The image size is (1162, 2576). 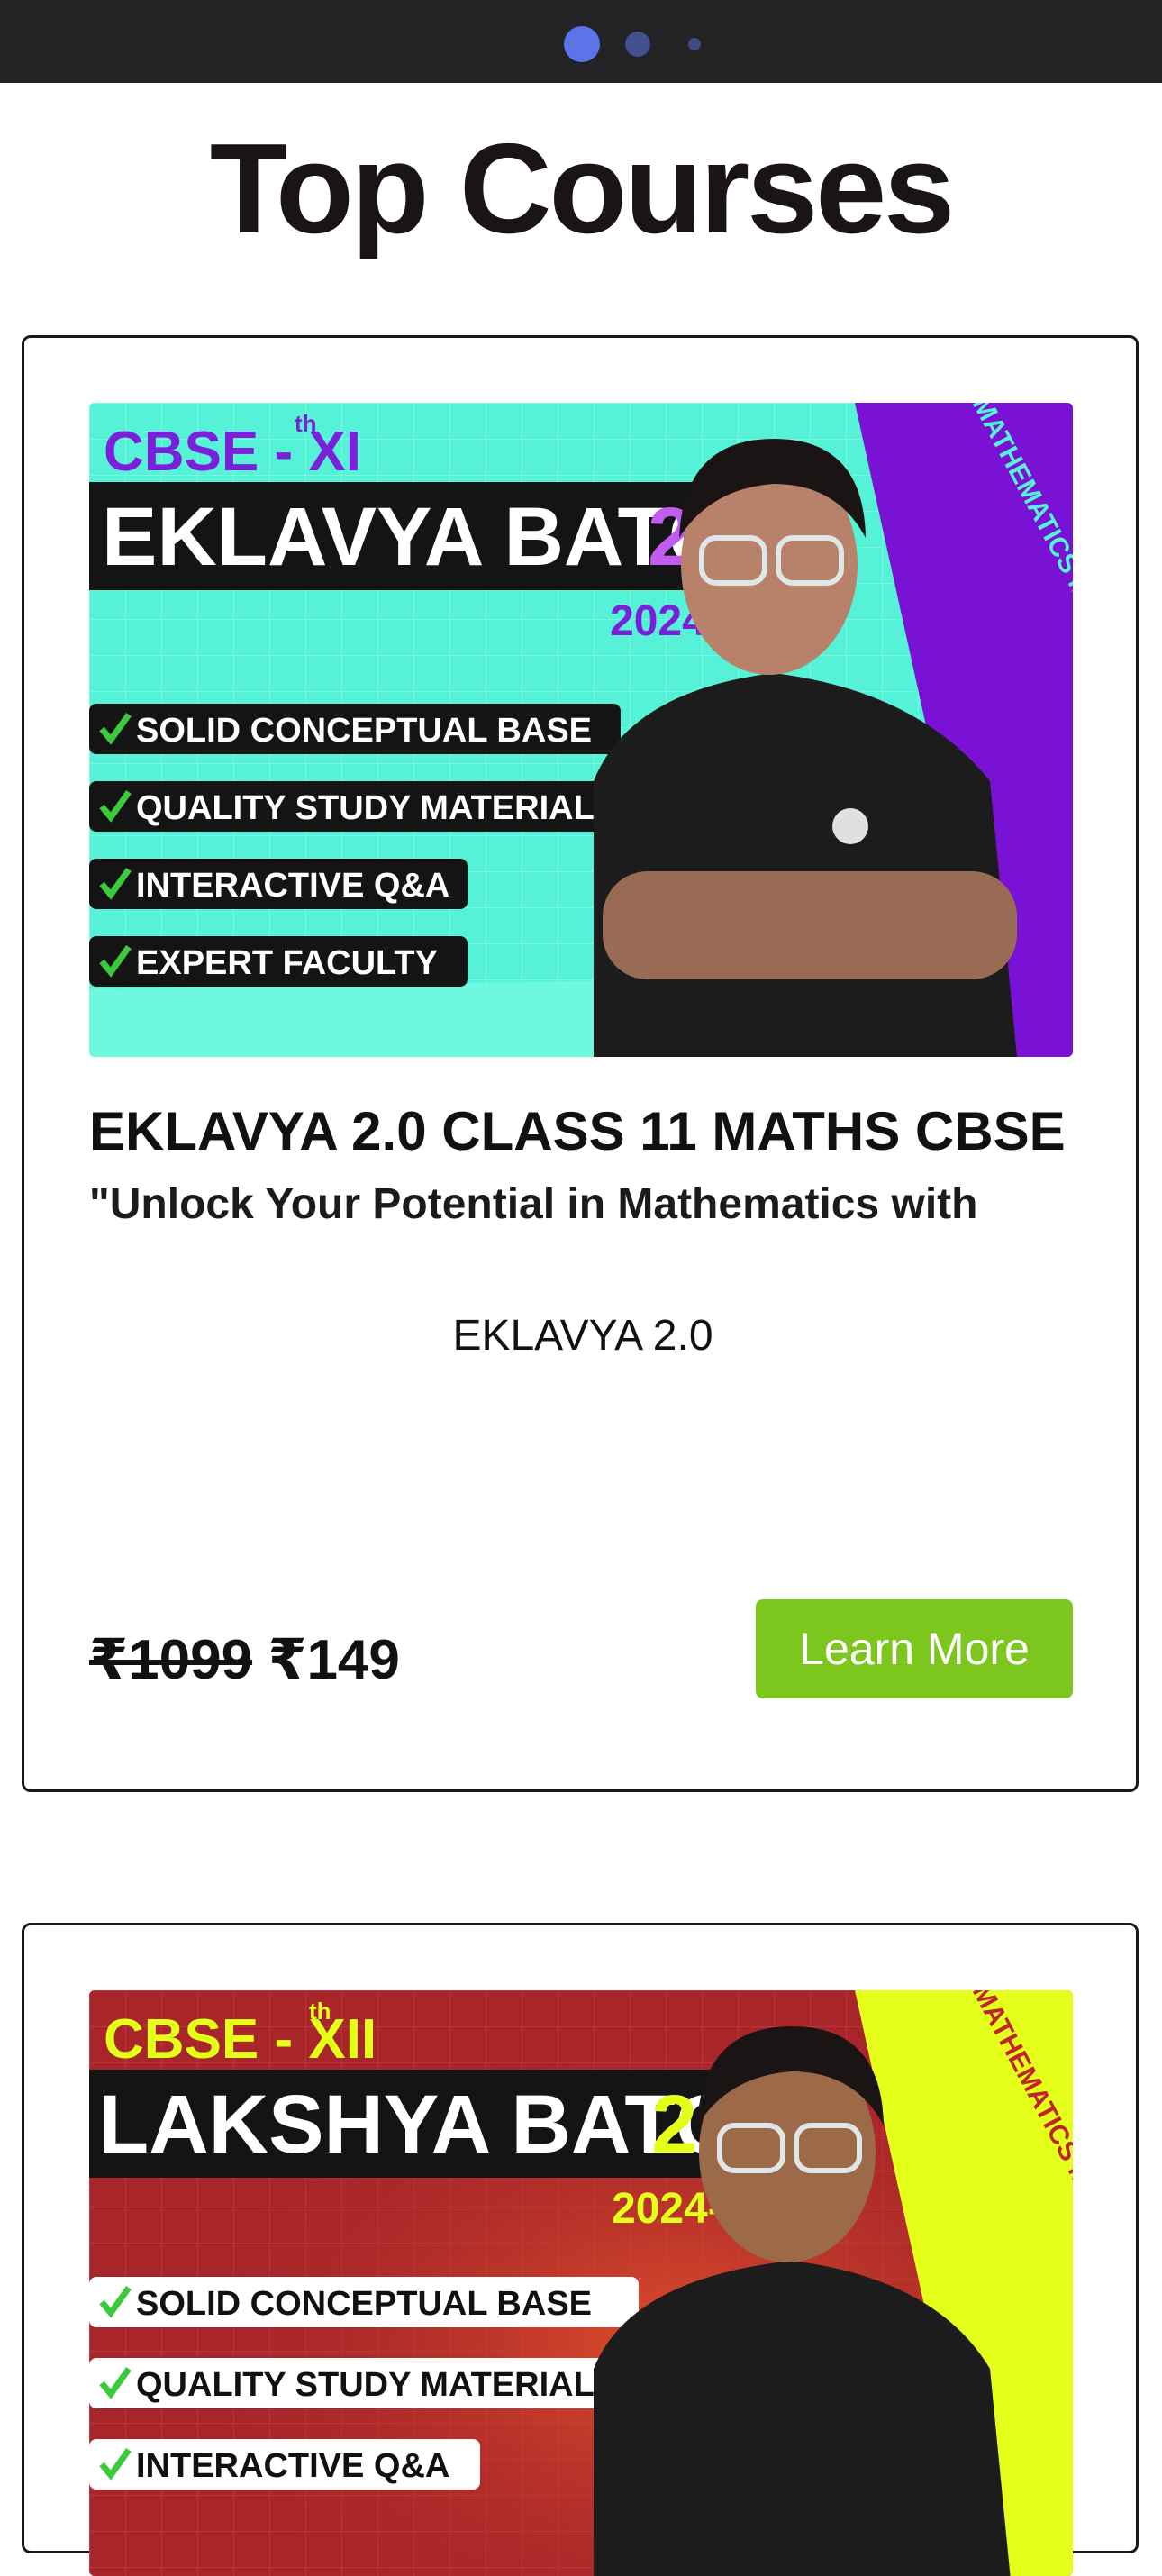 What do you see at coordinates (233, 452) in the screenshot?
I see `banner-class-label: CBSE - XI` at bounding box center [233, 452].